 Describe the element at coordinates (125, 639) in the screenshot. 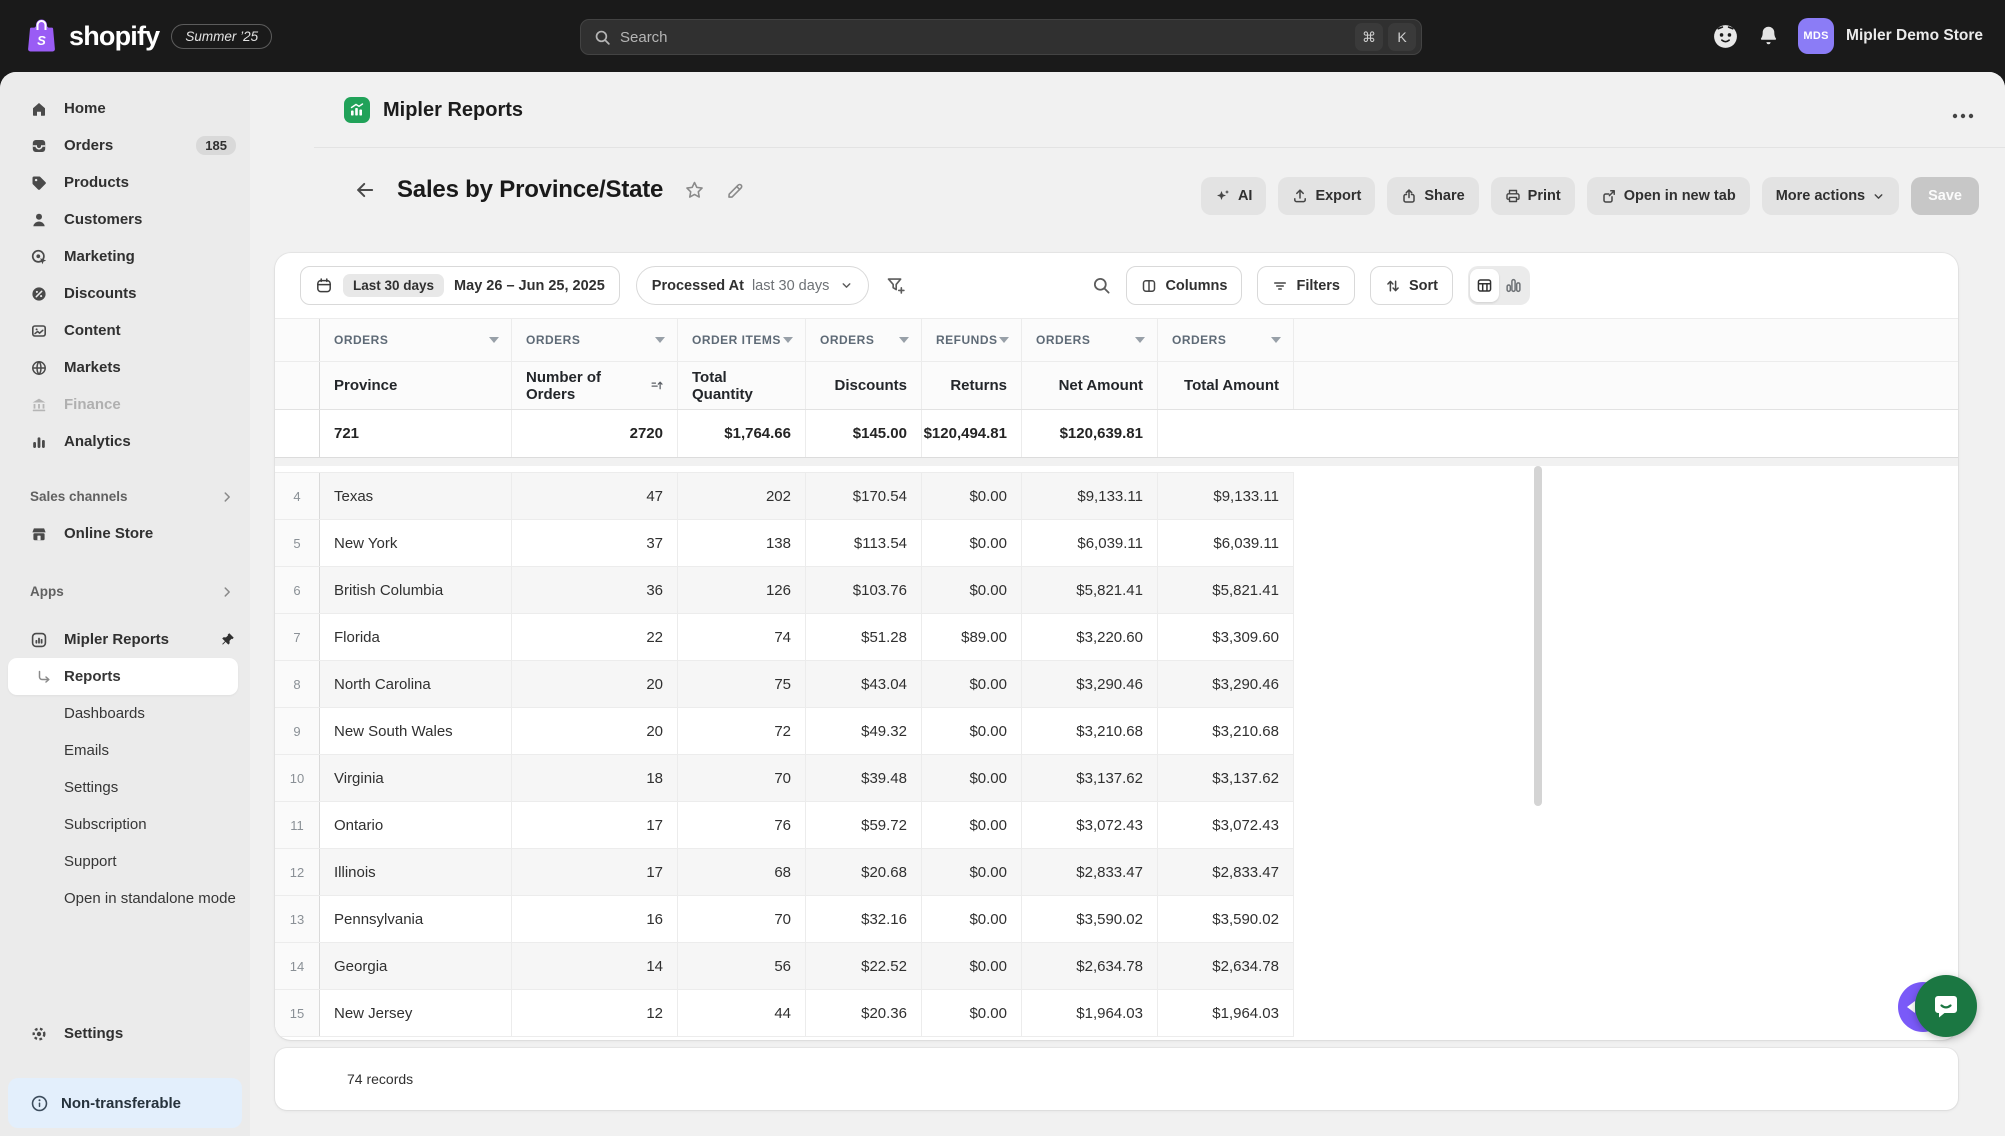

I see `sidebar-item-mipler-reports: Mipler Reports` at that location.